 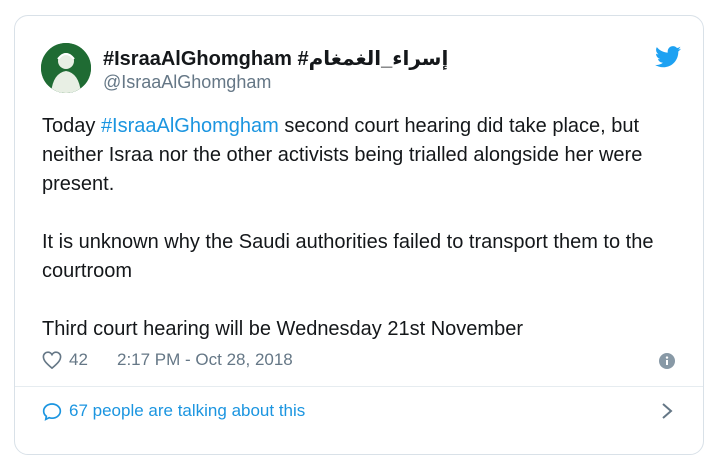 What do you see at coordinates (205, 360) in the screenshot?
I see `tweet-timestamp: 2:17 PM - Oct 28, 2018` at bounding box center [205, 360].